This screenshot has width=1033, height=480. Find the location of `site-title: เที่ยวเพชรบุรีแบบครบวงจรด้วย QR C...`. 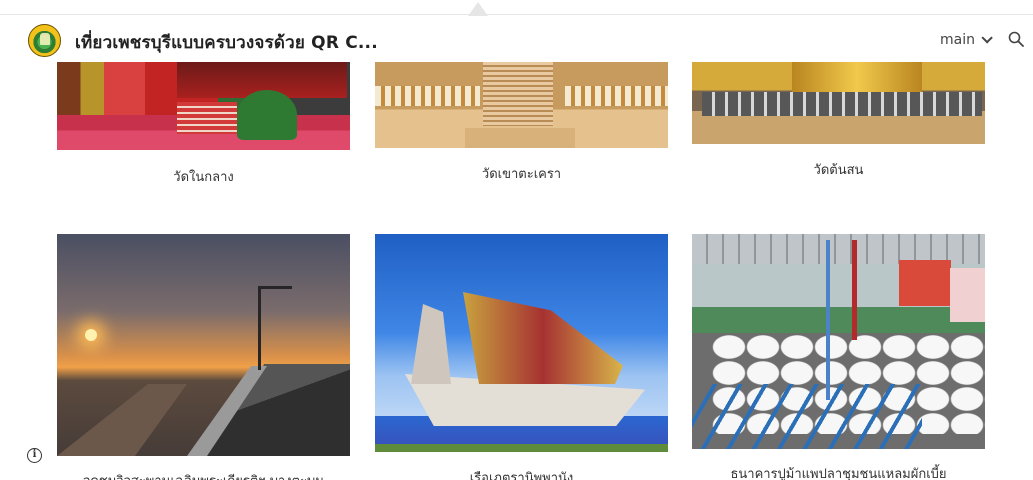

site-title: เที่ยวเพชรบุรีแบบครบวงจรด้วย QR C... is located at coordinates (226, 42).